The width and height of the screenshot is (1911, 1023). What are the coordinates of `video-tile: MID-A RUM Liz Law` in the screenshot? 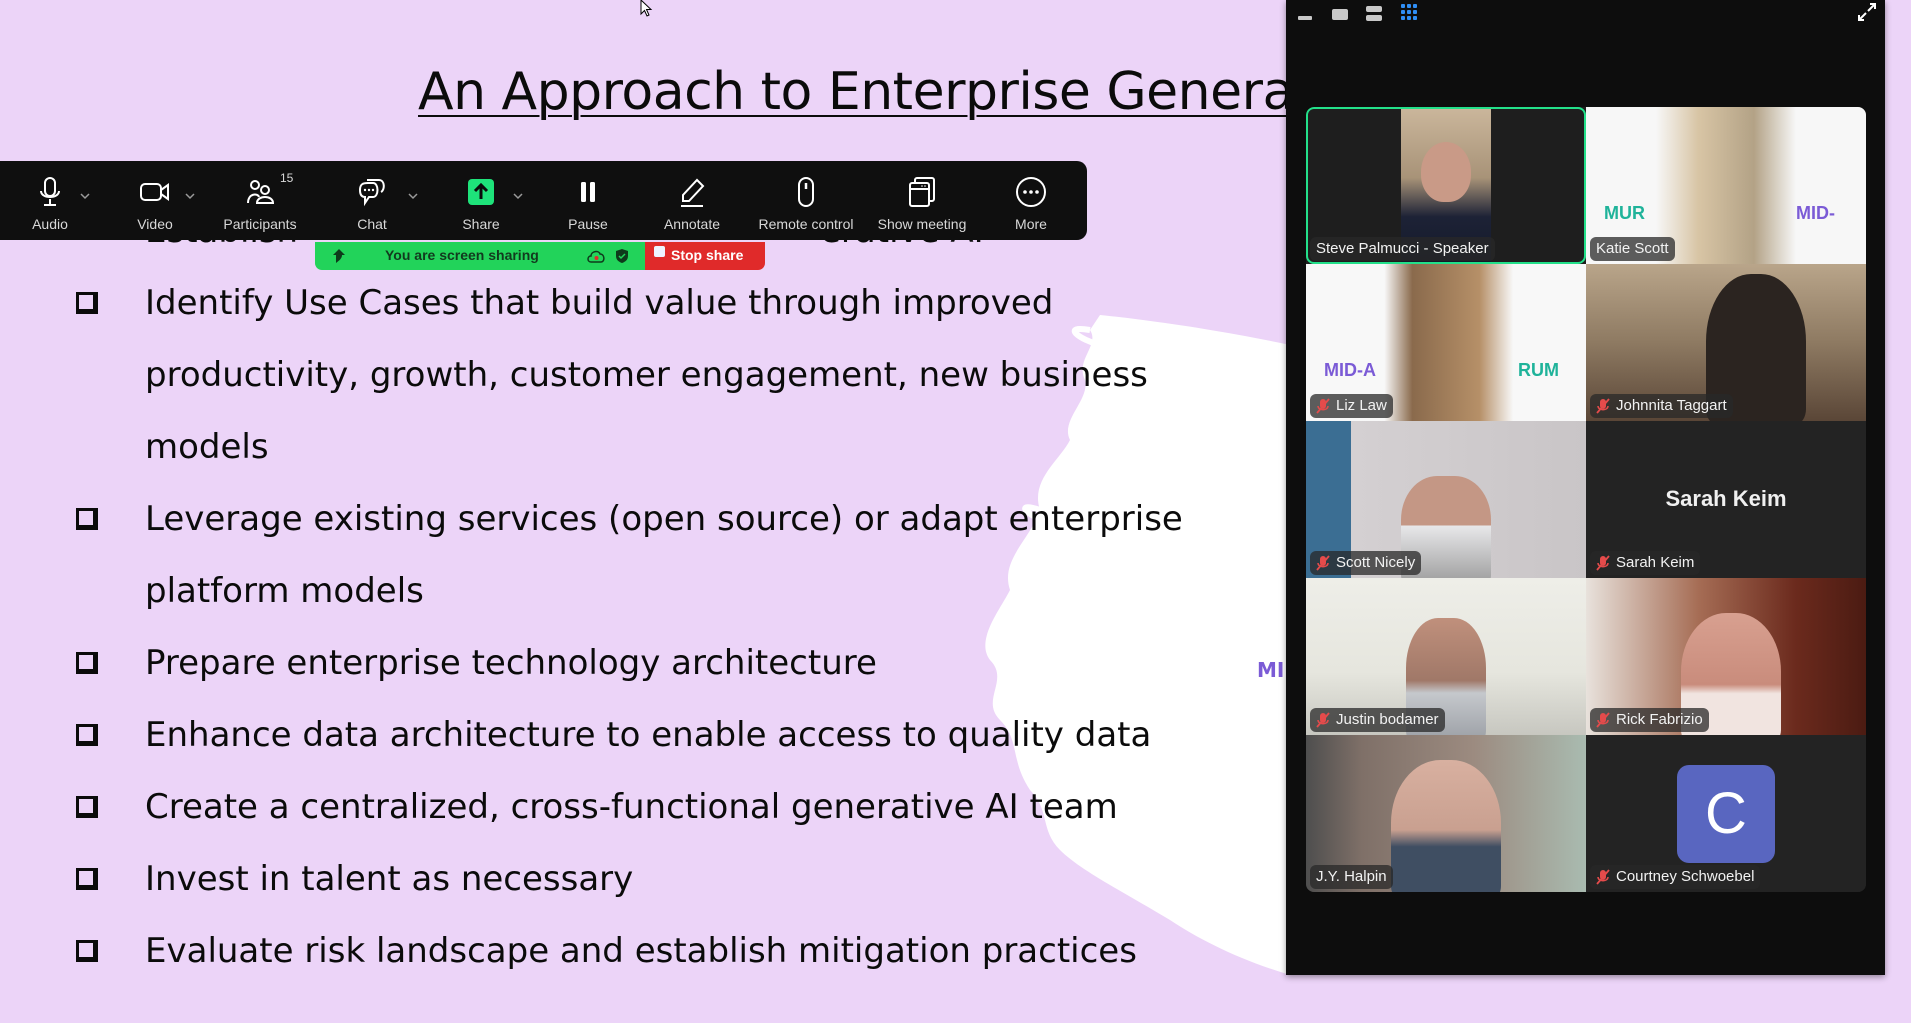 It's located at (1446, 342).